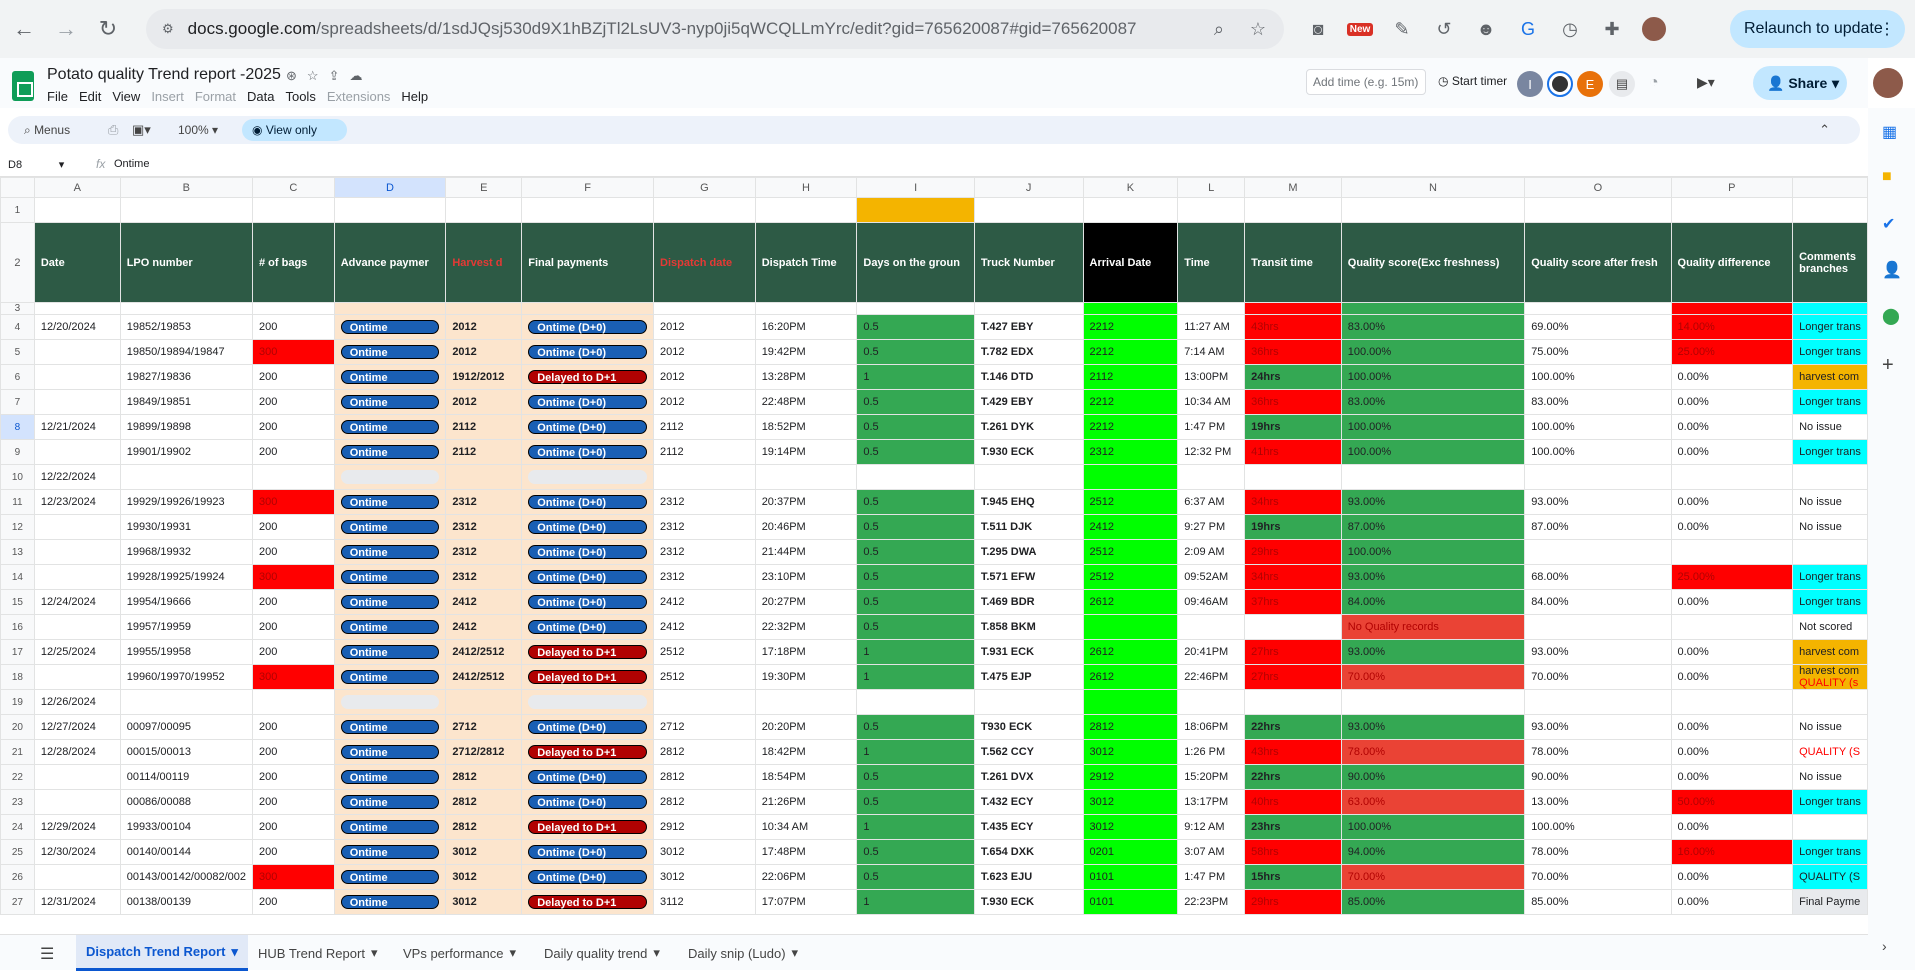 This screenshot has width=1915, height=971. I want to click on comments-cell: harvest com, so click(1830, 652).